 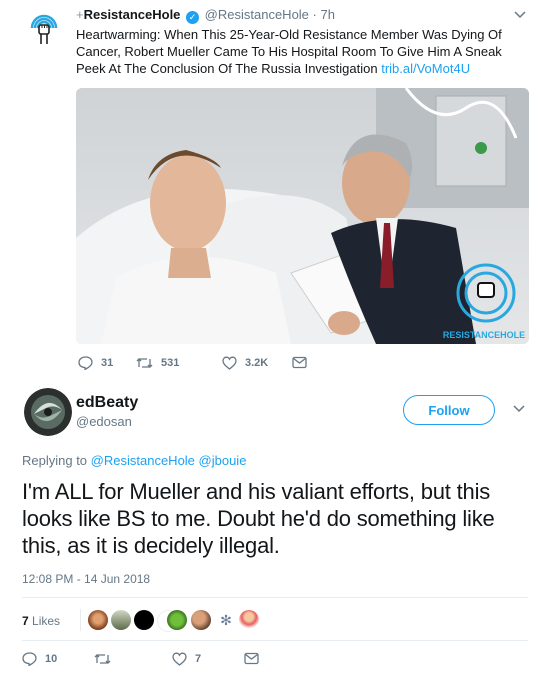 What do you see at coordinates (198, 659) in the screenshot?
I see `like-count: 7` at bounding box center [198, 659].